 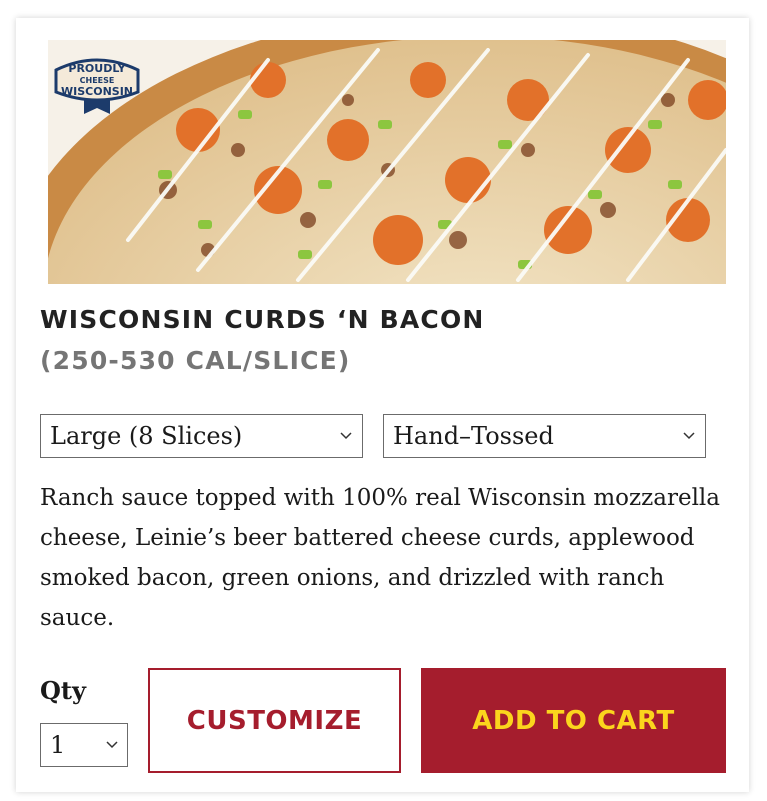 What do you see at coordinates (473, 436) in the screenshot?
I see `crust-select-value: Hand–Tossed` at bounding box center [473, 436].